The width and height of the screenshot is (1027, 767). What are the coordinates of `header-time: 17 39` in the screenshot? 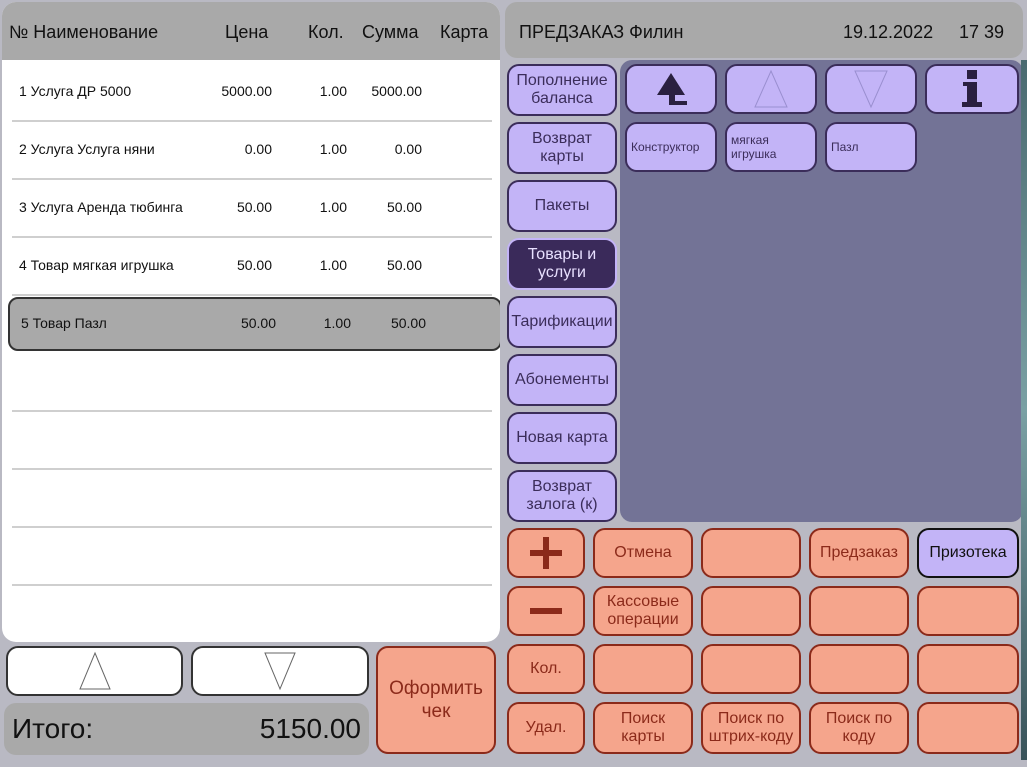 It's located at (982, 32).